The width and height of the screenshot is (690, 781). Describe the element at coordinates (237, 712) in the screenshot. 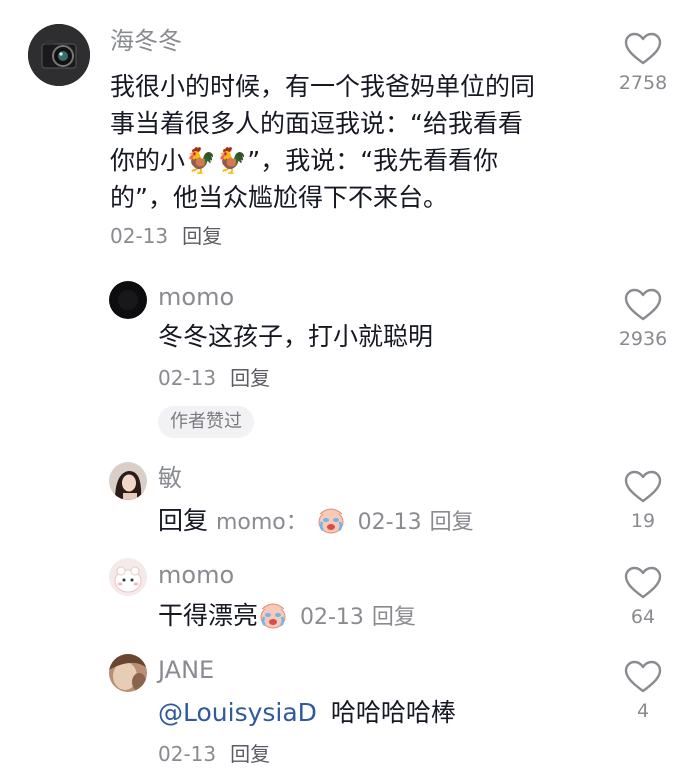

I see `mention-link: @LouisysiaD` at that location.